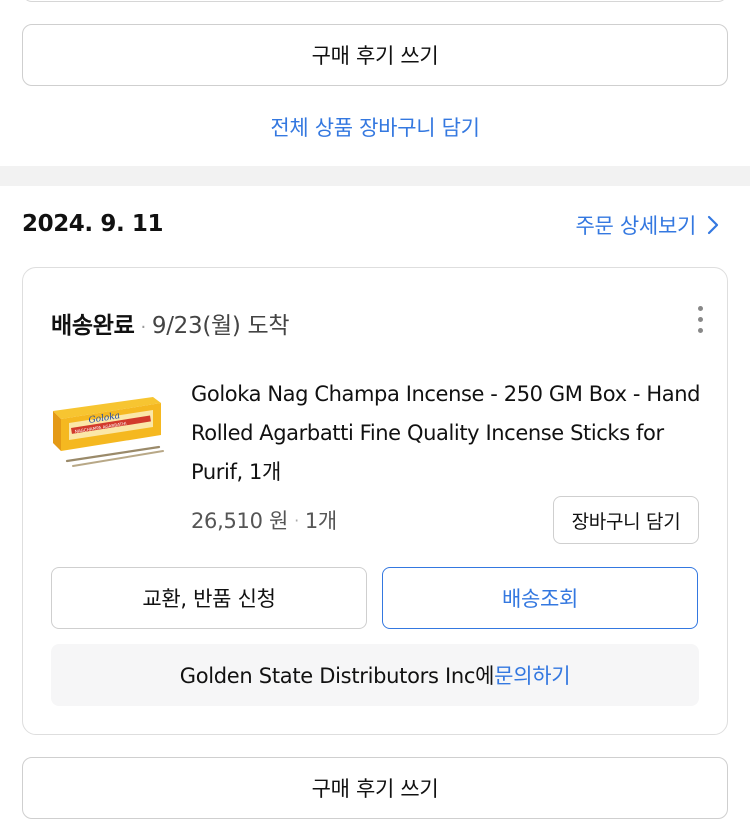  I want to click on seller-name: Golden State Distributors Inc에, so click(337, 676).